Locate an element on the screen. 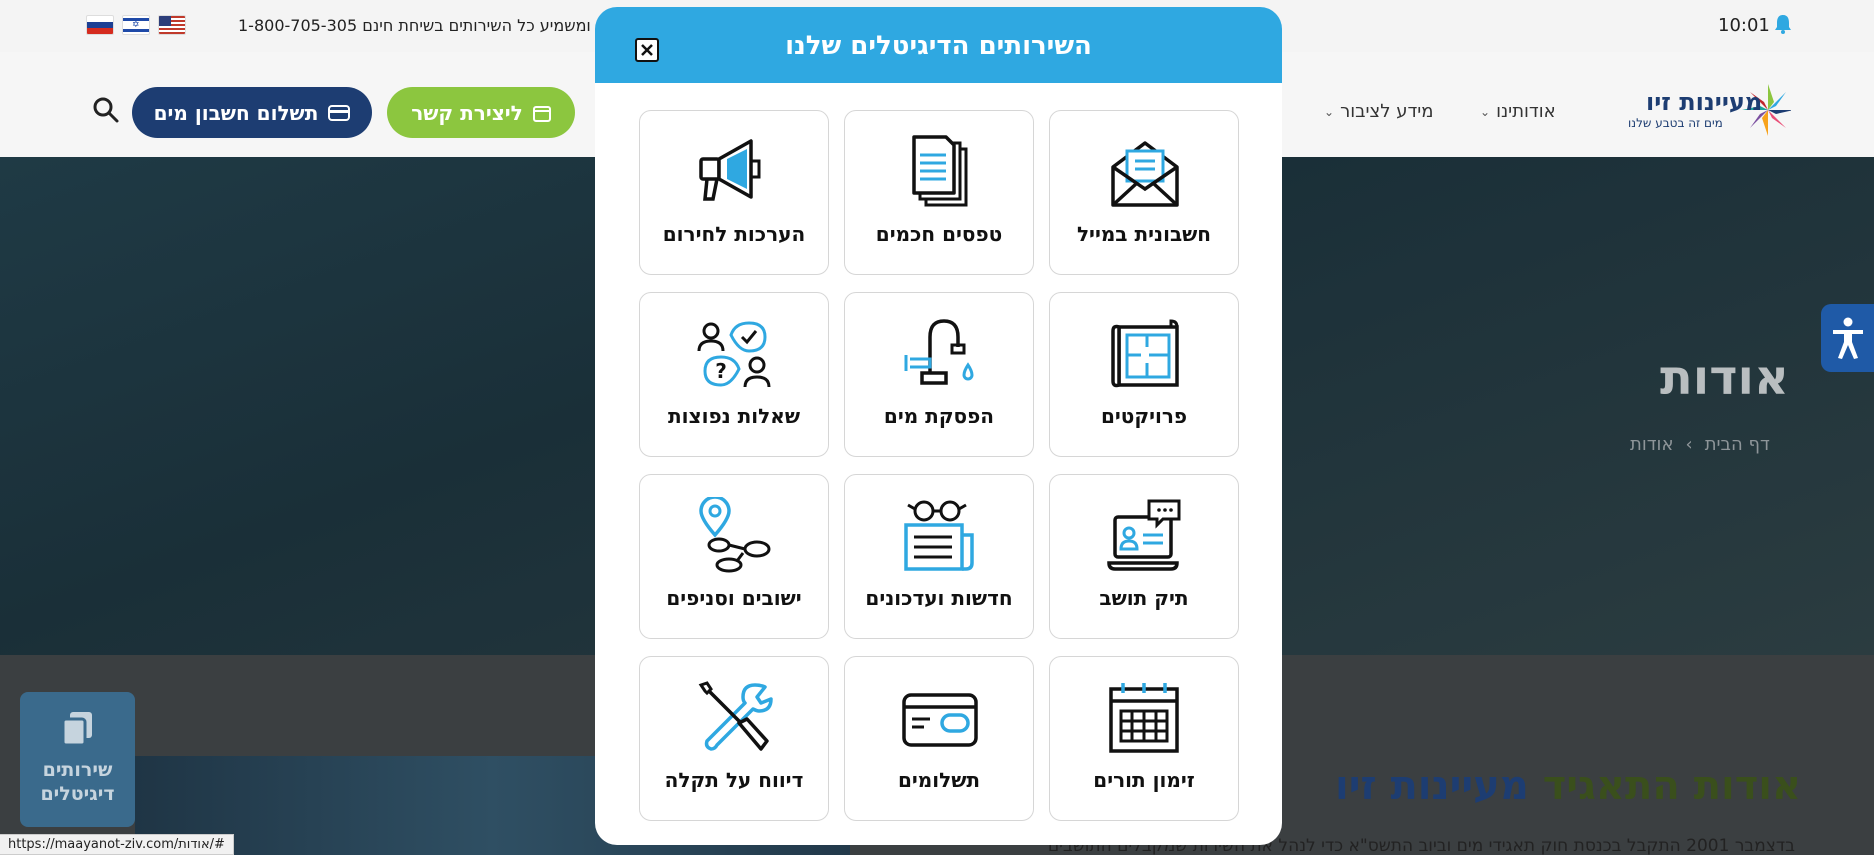 The width and height of the screenshot is (1874, 855). faq-people-icon: ? is located at coordinates (734, 354).